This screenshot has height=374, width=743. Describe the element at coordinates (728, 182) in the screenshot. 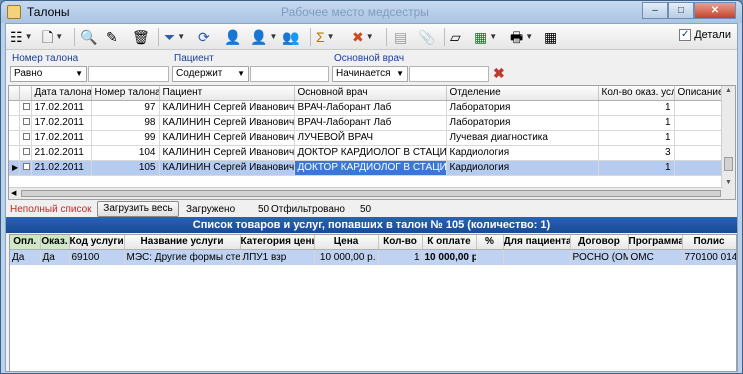

I see `scroll-down-icon: ▼` at that location.